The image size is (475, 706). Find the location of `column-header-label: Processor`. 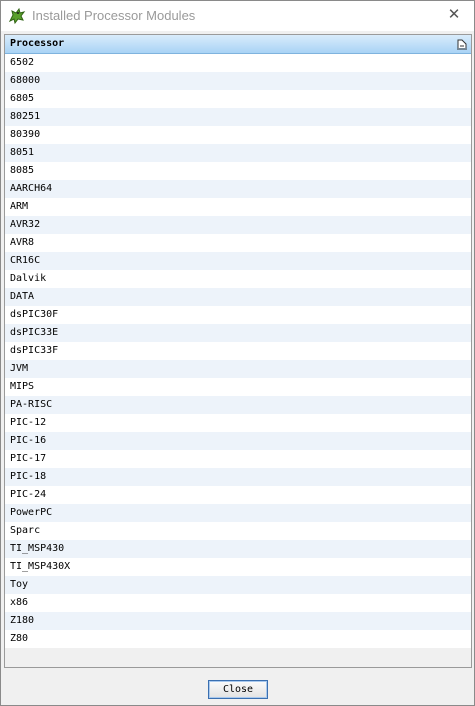

column-header-label: Processor is located at coordinates (37, 43).